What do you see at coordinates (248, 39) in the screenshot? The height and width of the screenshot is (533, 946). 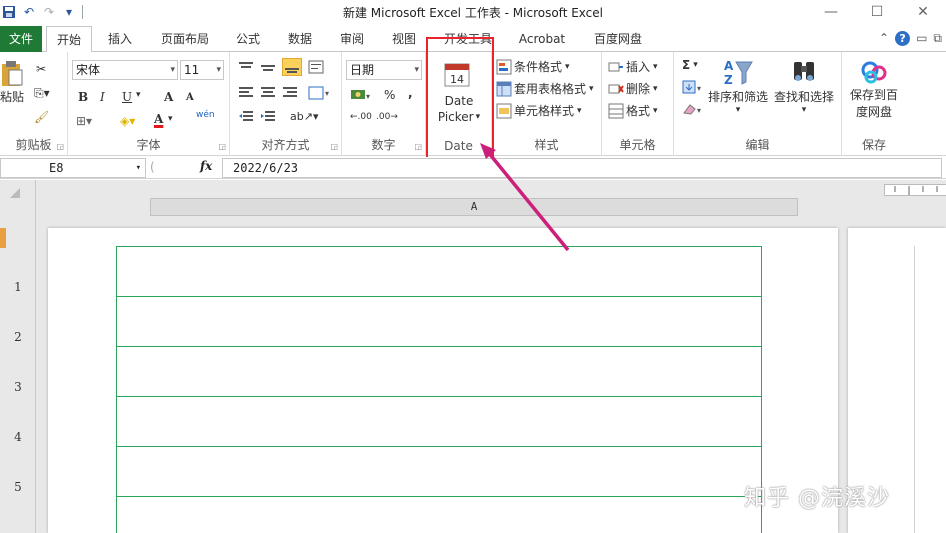 I see `tab-formulas: 公式` at bounding box center [248, 39].